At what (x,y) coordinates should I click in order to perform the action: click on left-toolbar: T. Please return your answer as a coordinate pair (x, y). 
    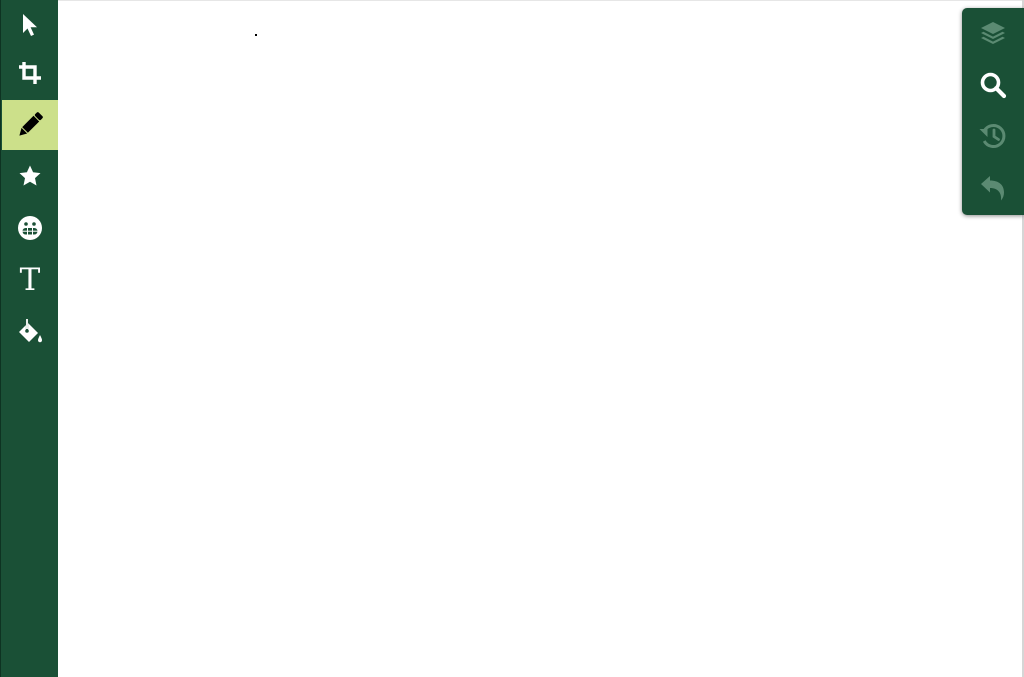
    Looking at the image, I should click on (29, 338).